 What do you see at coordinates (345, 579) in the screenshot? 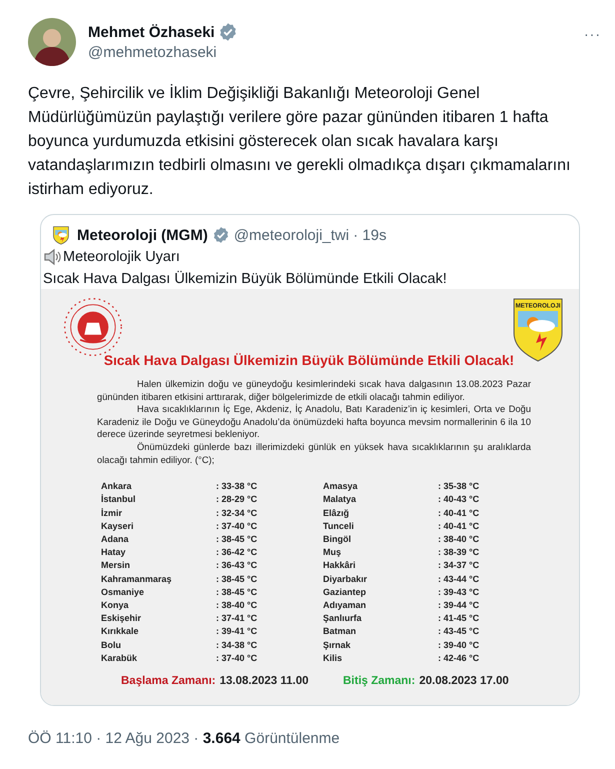
I see `city-name: Diyarbakır` at bounding box center [345, 579].